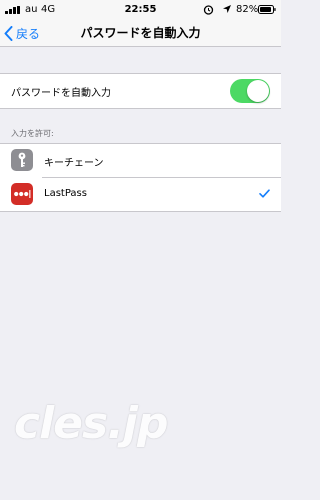 The width and height of the screenshot is (320, 500). What do you see at coordinates (74, 163) in the screenshot?
I see `keychain-label: キーチェーン` at bounding box center [74, 163].